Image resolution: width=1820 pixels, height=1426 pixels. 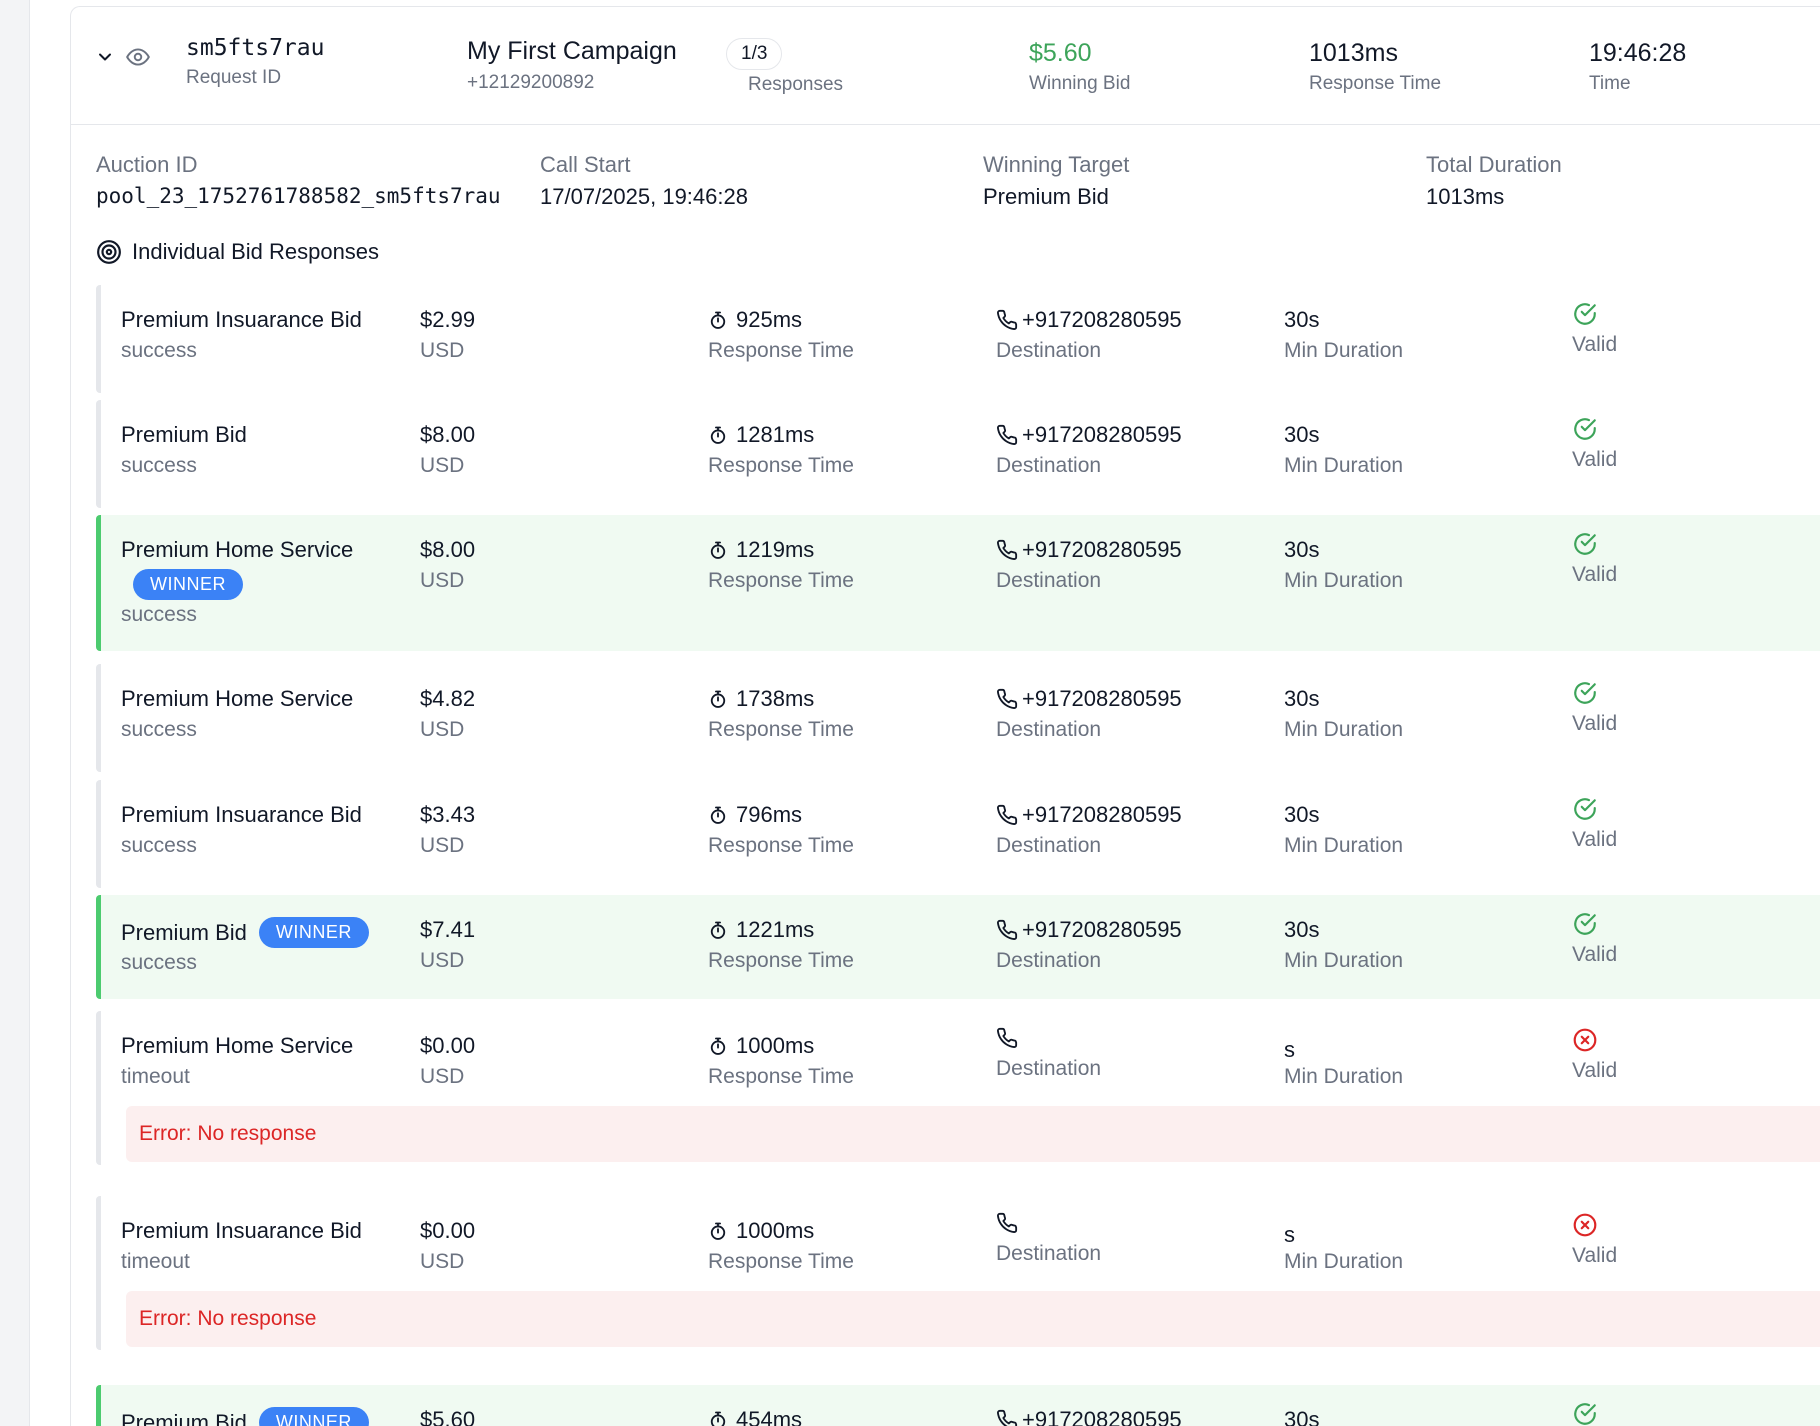 I want to click on responses-pill: 1/3, so click(x=754, y=54).